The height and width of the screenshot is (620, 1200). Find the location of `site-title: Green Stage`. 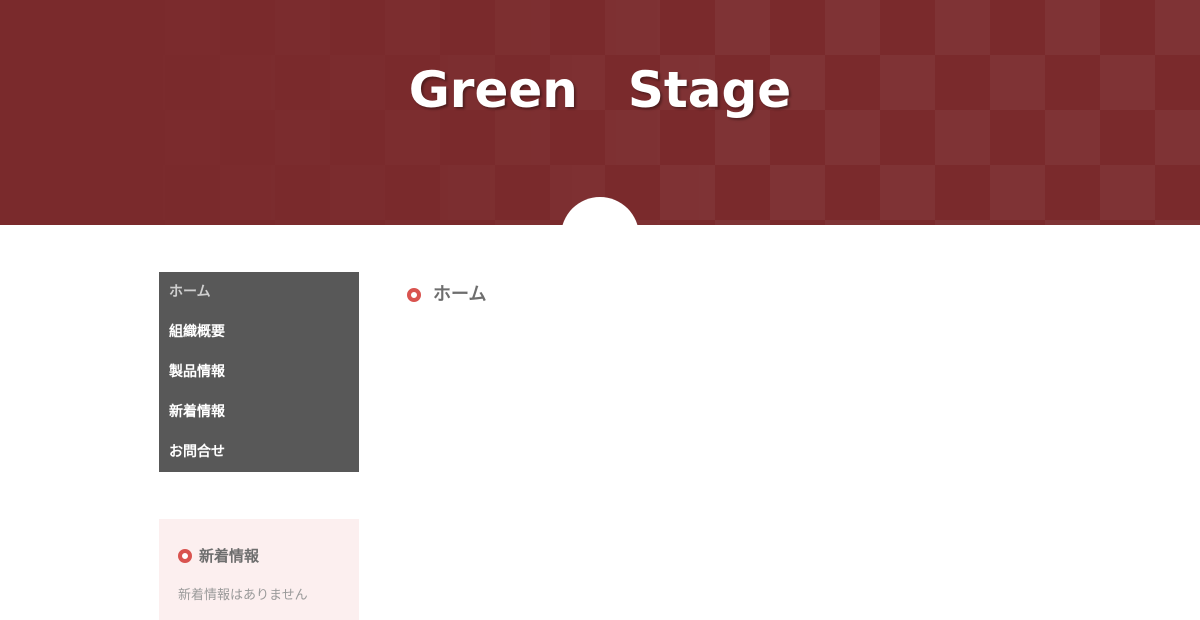

site-title: Green Stage is located at coordinates (600, 86).